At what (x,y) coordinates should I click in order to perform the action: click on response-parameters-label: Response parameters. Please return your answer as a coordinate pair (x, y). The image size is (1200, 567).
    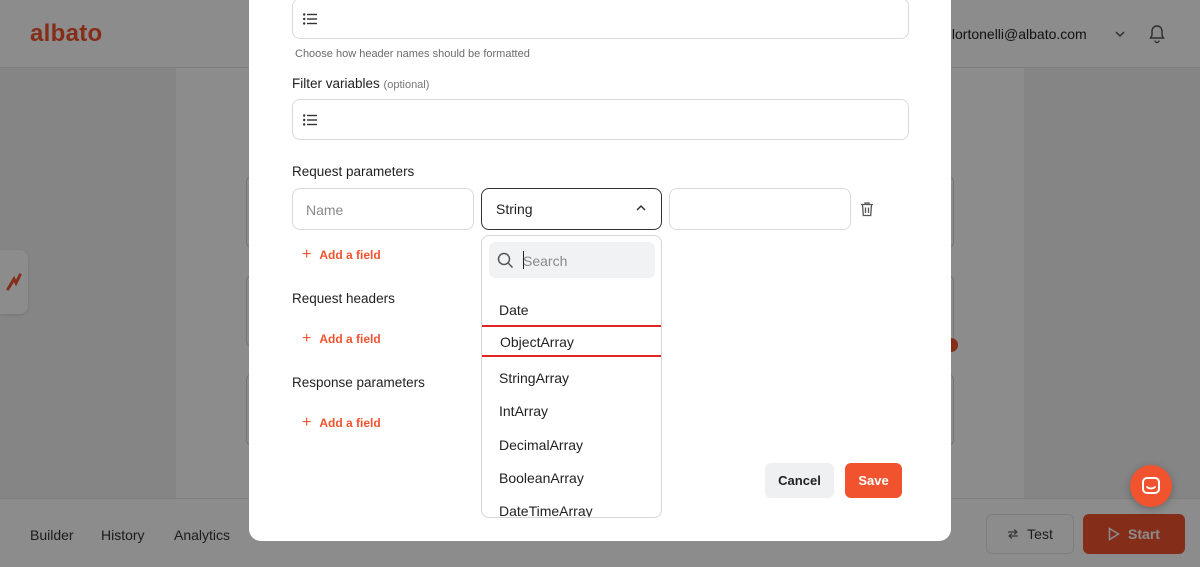
    Looking at the image, I should click on (358, 382).